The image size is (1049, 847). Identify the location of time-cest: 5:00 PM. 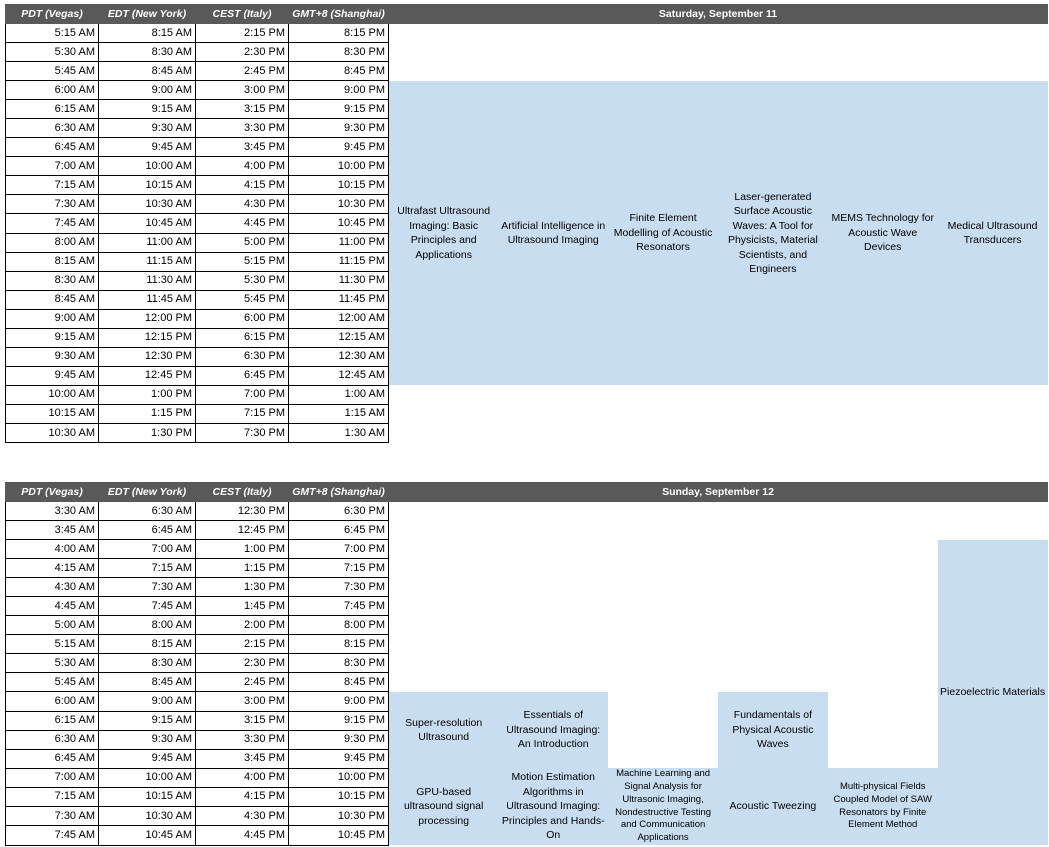
(242, 242).